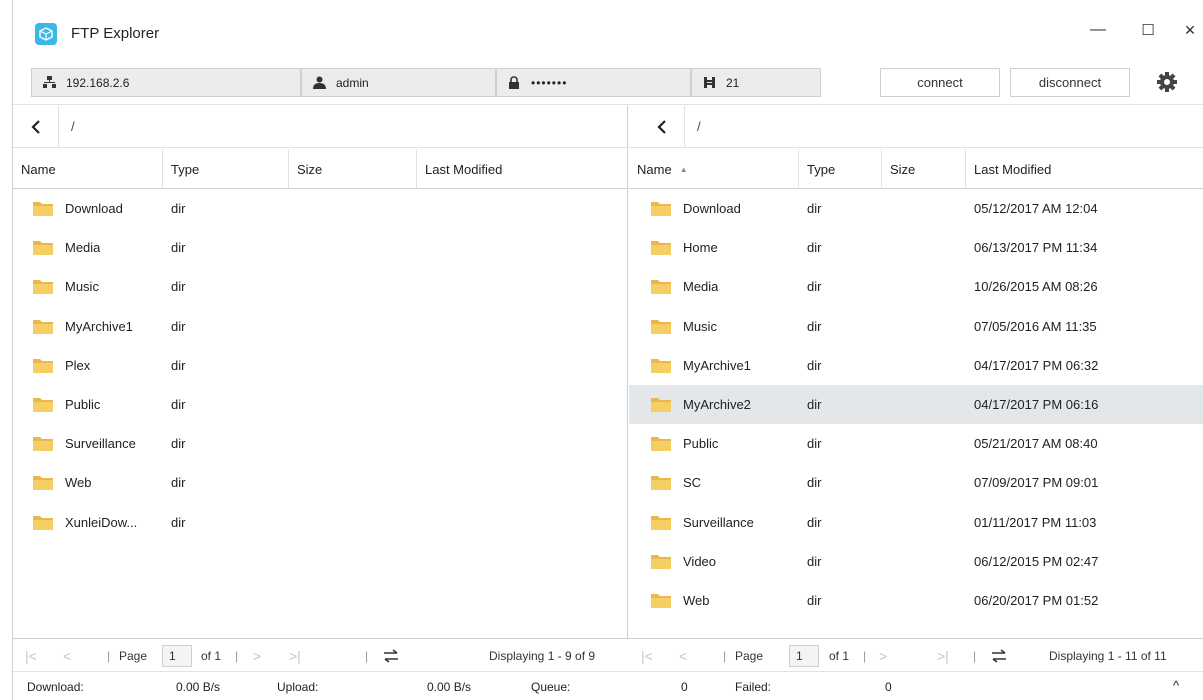 This screenshot has height=700, width=1203. What do you see at coordinates (320, 482) in the screenshot?
I see `table-row: Web dir` at bounding box center [320, 482].